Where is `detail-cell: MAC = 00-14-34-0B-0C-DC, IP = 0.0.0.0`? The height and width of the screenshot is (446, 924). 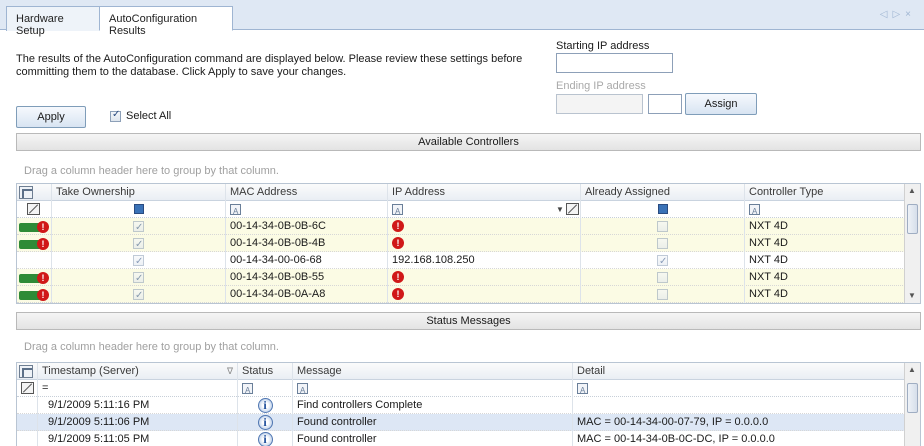 detail-cell: MAC = 00-14-34-0B-0C-DC, IP = 0.0.0.0 is located at coordinates (738, 438).